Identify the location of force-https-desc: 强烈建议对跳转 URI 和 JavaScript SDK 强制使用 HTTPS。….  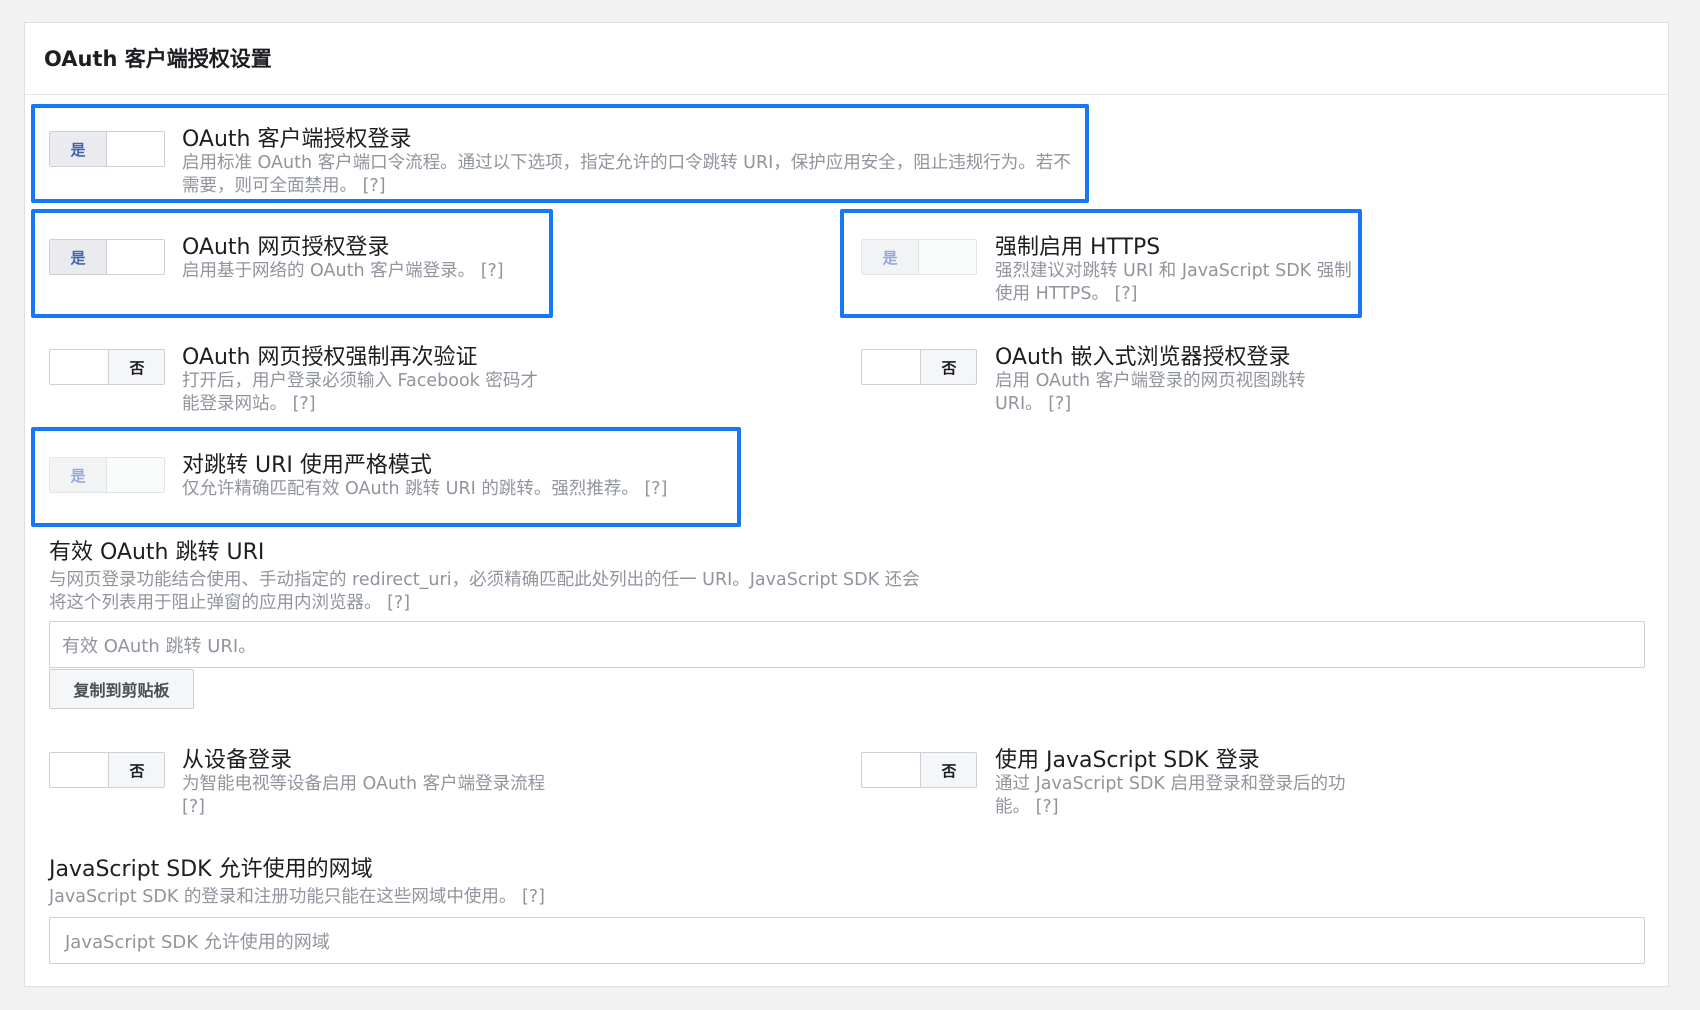
(1175, 283).